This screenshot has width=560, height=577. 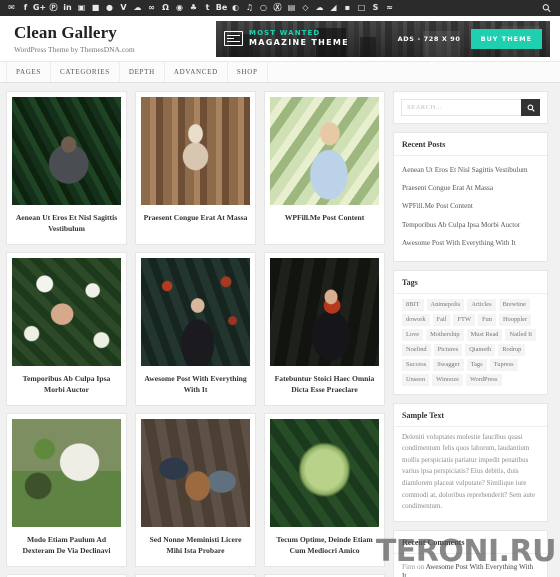 What do you see at coordinates (280, 72) in the screenshot?
I see `main-navigation: PAGES CATEGORIES DEPTH ADVANCED SHOP` at bounding box center [280, 72].